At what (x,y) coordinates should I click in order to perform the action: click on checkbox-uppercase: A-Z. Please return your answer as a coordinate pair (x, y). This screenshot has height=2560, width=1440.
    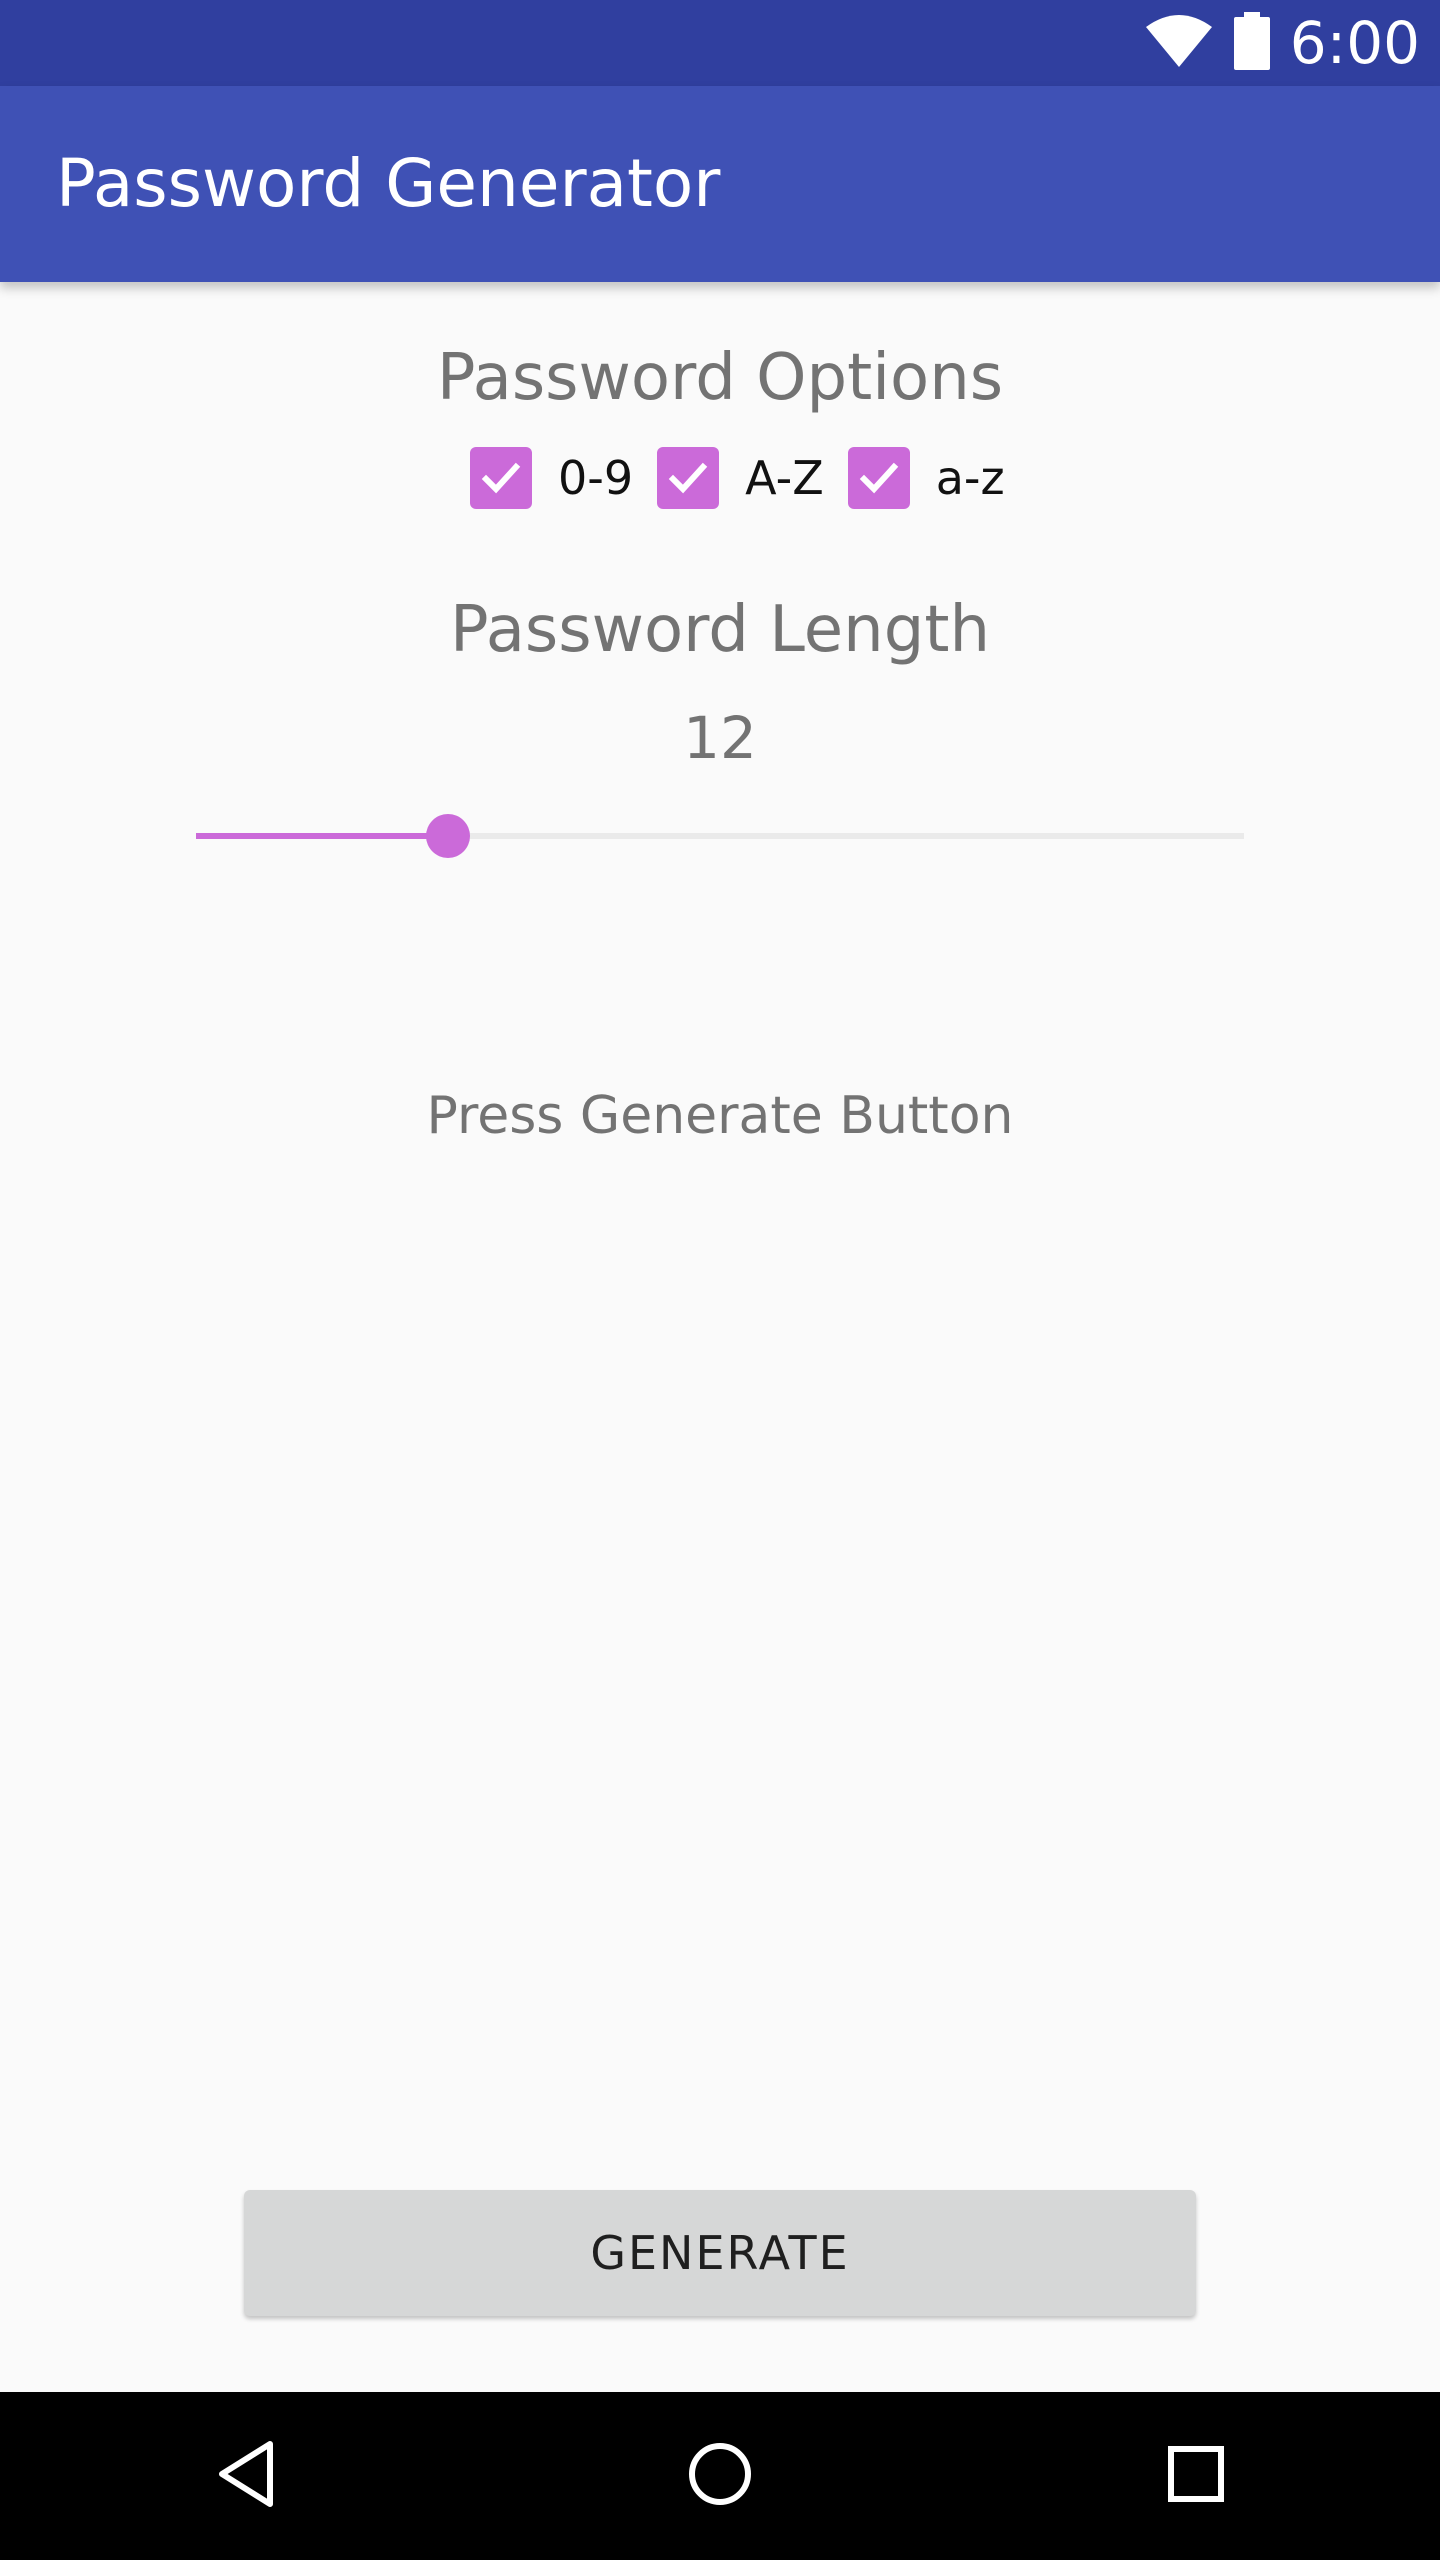
    Looking at the image, I should click on (740, 478).